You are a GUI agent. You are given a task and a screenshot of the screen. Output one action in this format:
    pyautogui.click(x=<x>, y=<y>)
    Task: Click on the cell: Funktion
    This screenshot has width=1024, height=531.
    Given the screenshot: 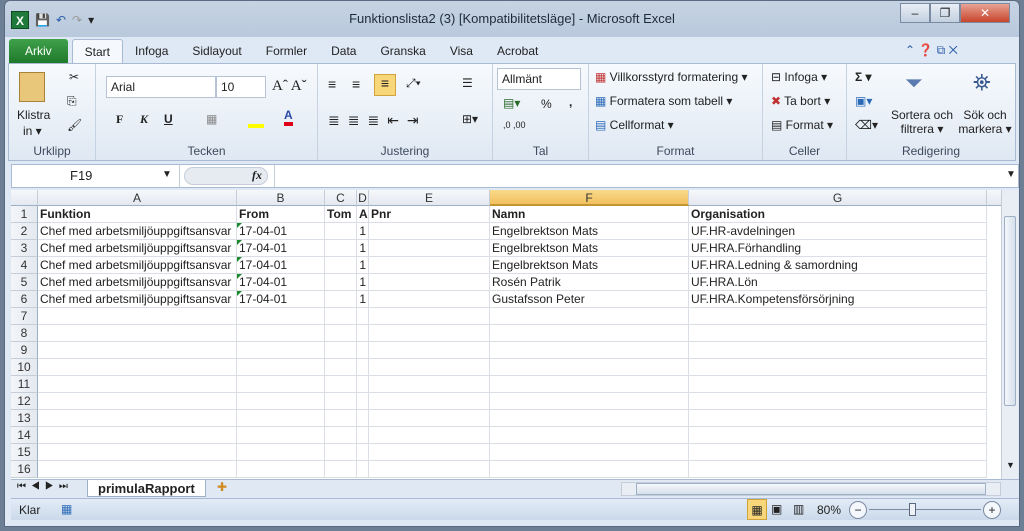 What is the action you would take?
    pyautogui.click(x=137, y=214)
    